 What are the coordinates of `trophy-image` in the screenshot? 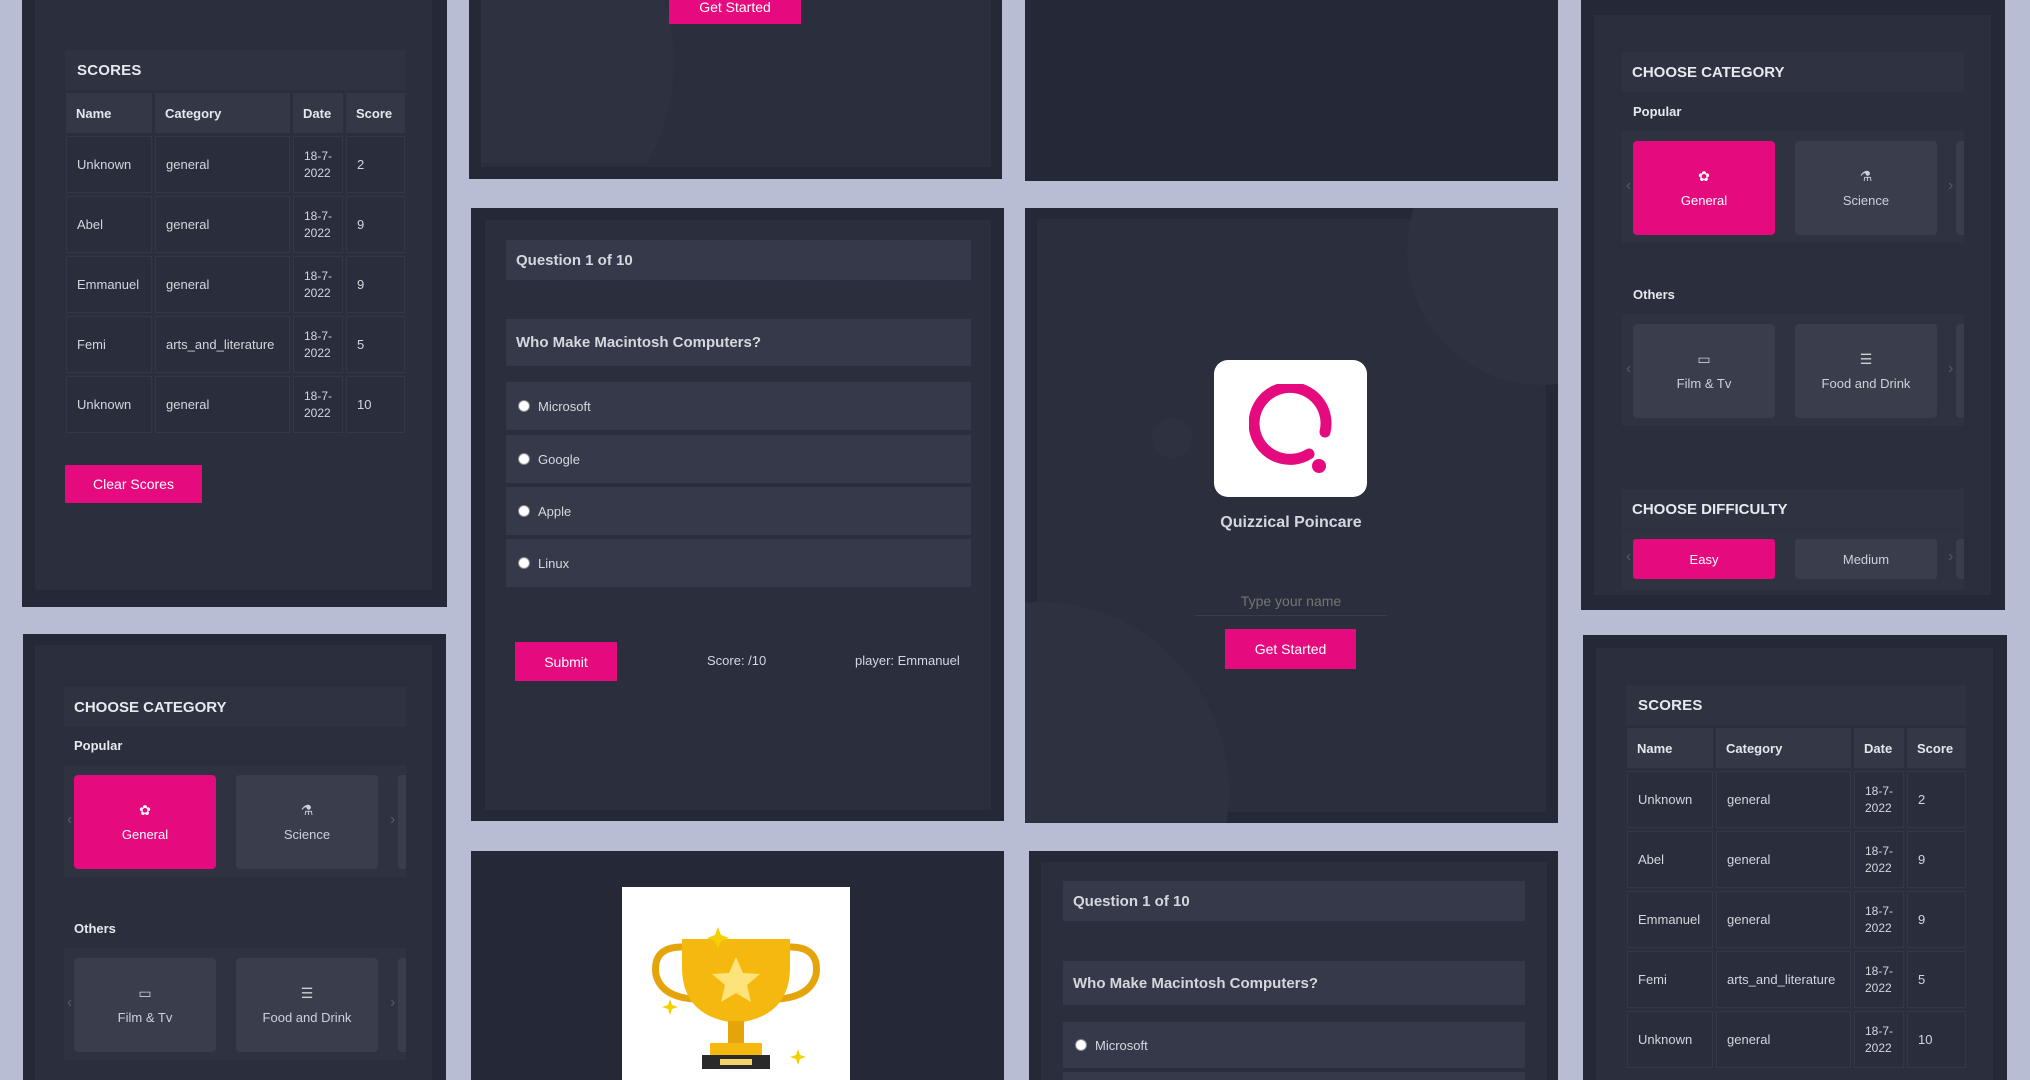 It's located at (736, 983).